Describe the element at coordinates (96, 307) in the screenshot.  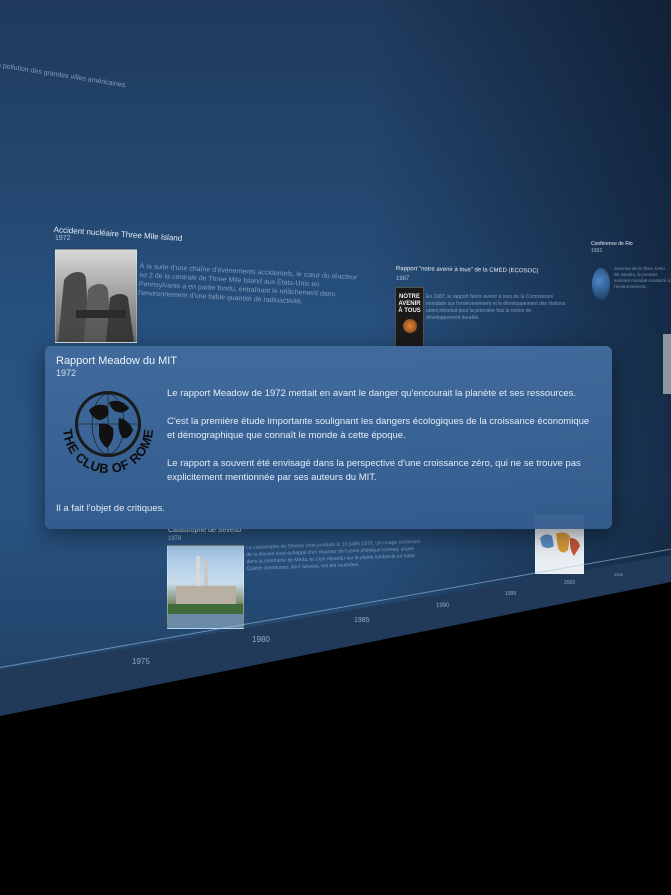
I see `cooling-towers-image` at that location.